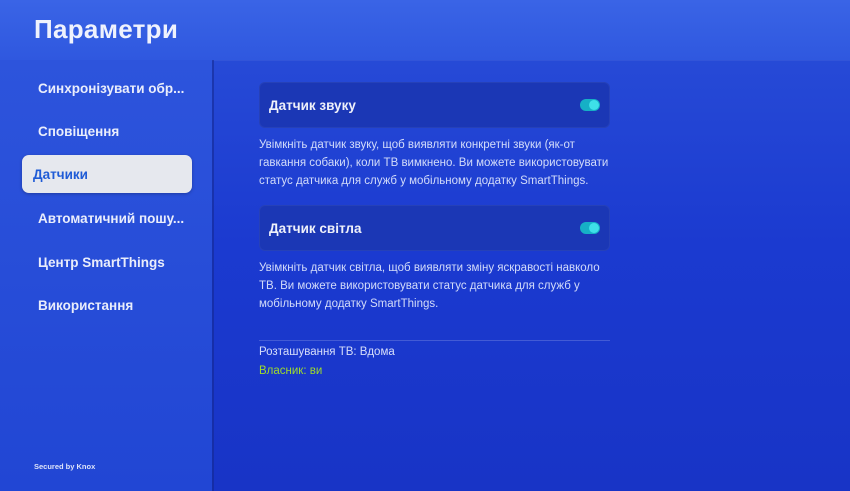  What do you see at coordinates (434, 340) in the screenshot?
I see `info-divider` at bounding box center [434, 340].